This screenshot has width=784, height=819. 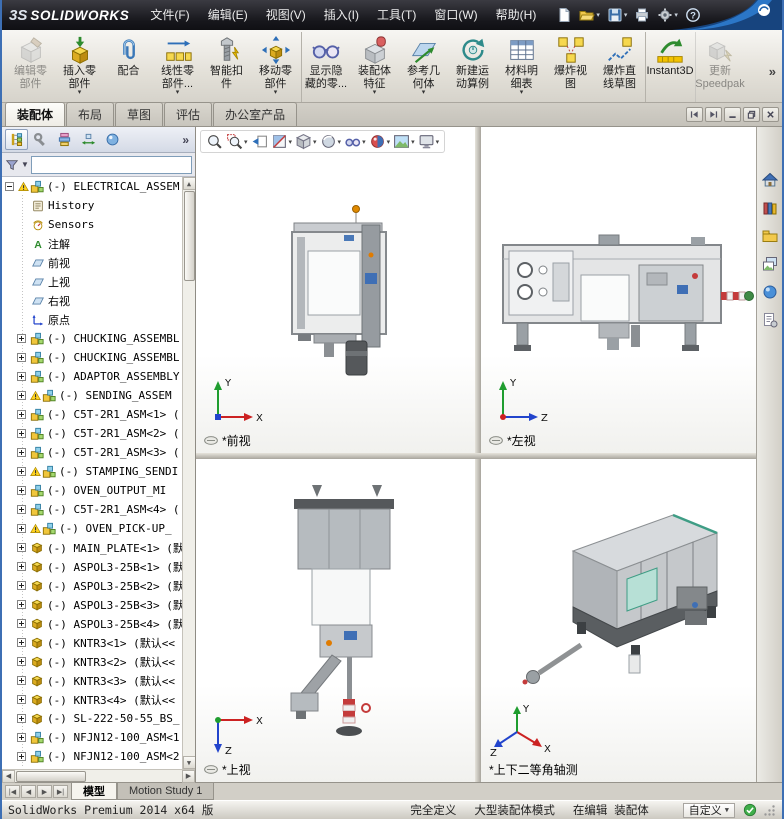 What do you see at coordinates (770, 114) in the screenshot?
I see `close-window-button` at bounding box center [770, 114].